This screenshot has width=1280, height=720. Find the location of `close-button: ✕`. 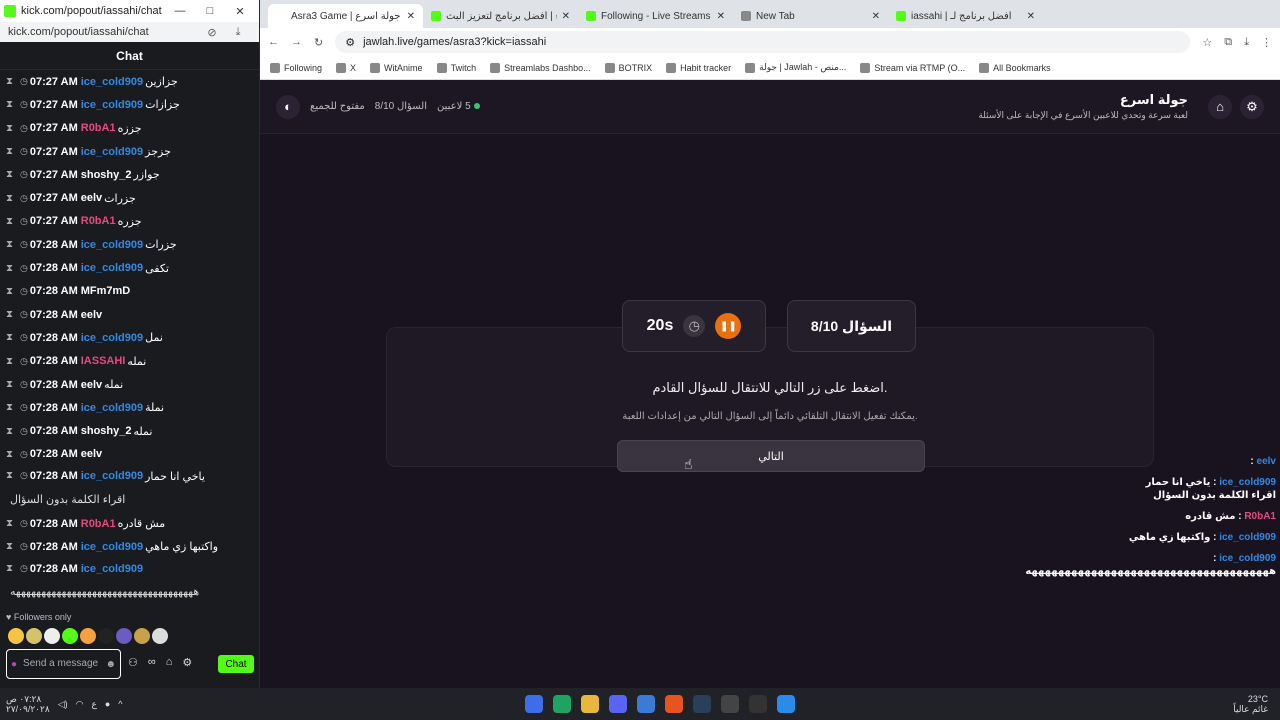

close-button: ✕ is located at coordinates (240, 11).